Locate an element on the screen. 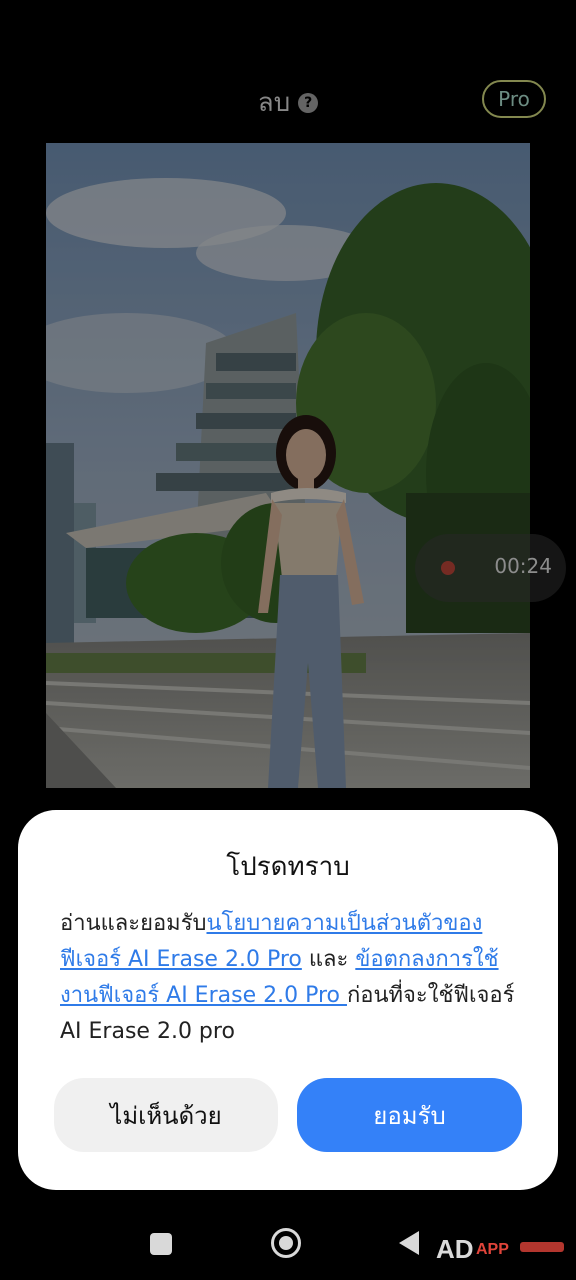 Image resolution: width=576 pixels, height=1280 pixels. home-circle-icon is located at coordinates (286, 1243).